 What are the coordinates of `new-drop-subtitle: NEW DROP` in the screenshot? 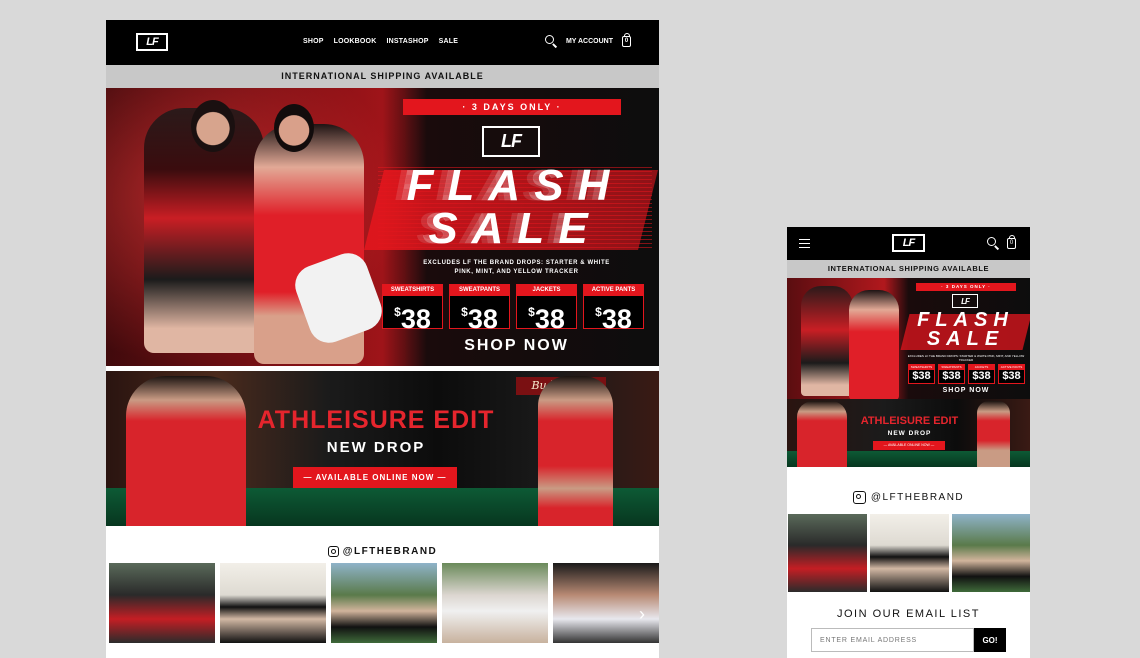 It's located at (909, 433).